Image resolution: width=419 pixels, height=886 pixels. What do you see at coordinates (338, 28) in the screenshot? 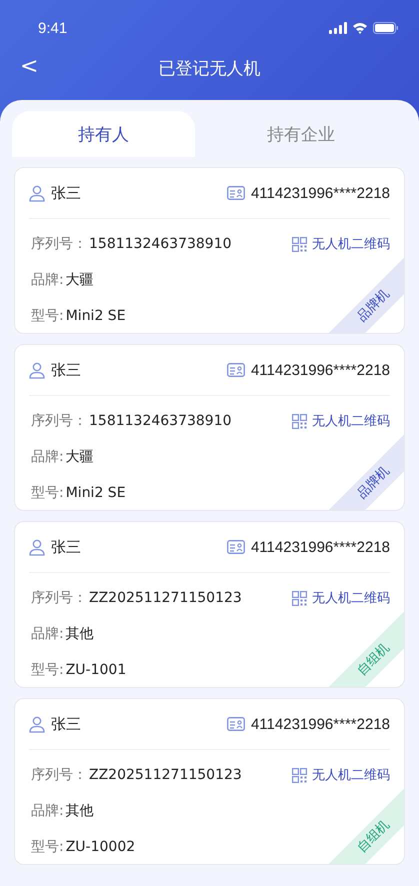
I see `signal-icon` at bounding box center [338, 28].